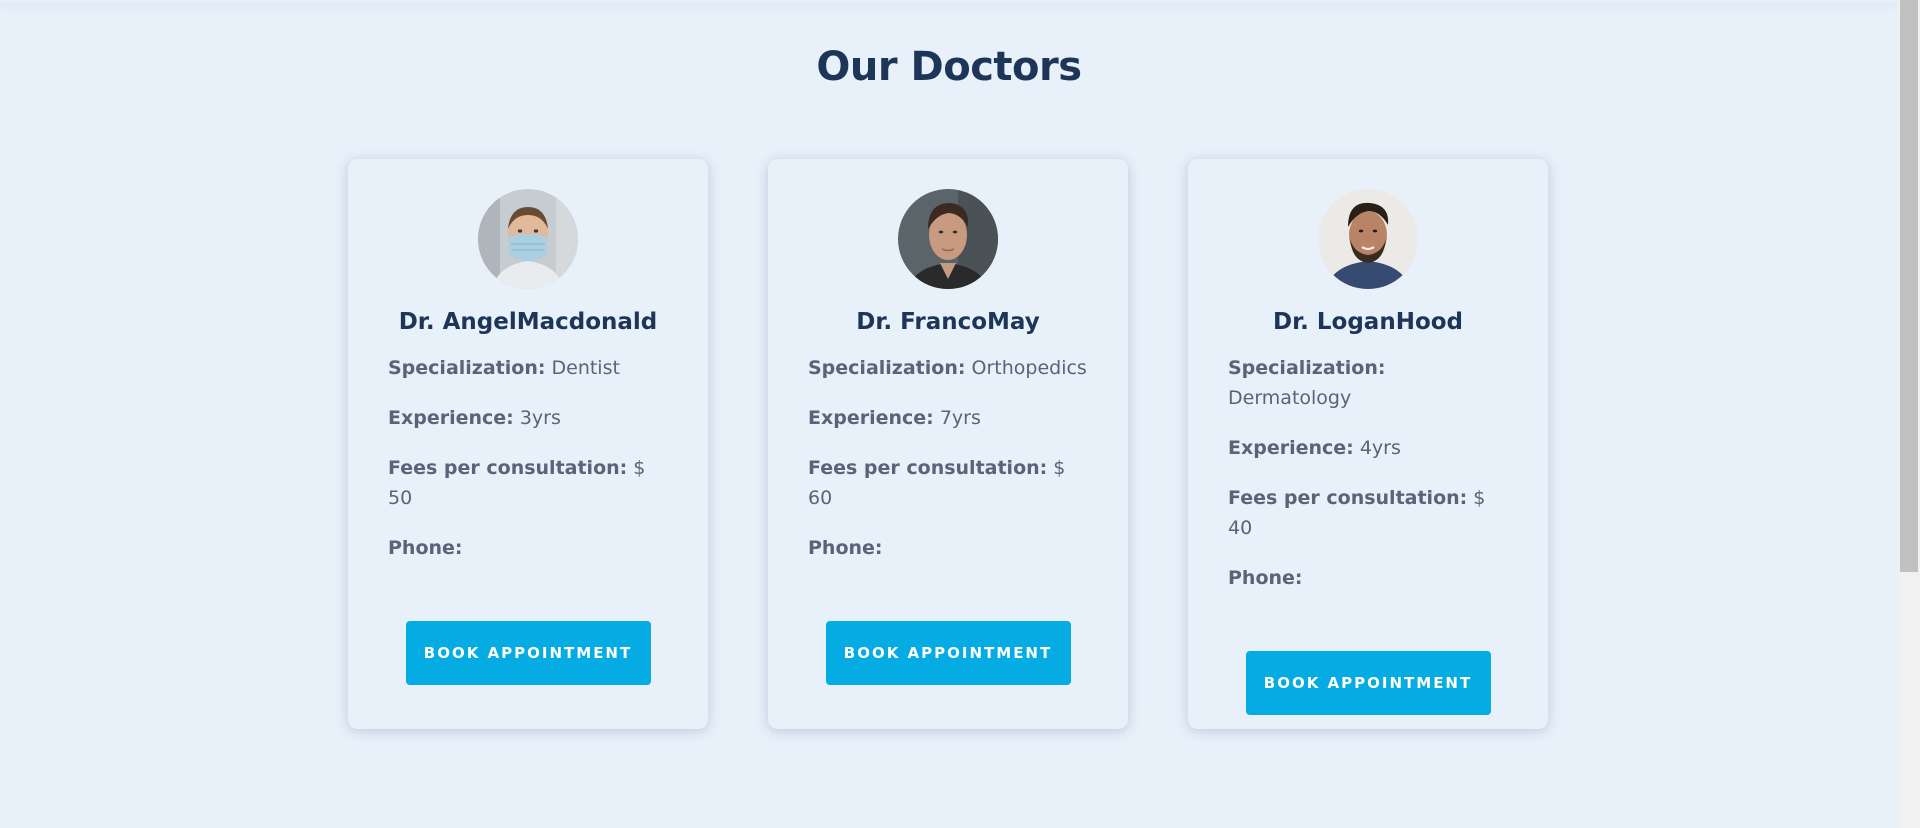 This screenshot has height=828, width=1920. What do you see at coordinates (1909, 286) in the screenshot?
I see `scrollbar-thumb` at bounding box center [1909, 286].